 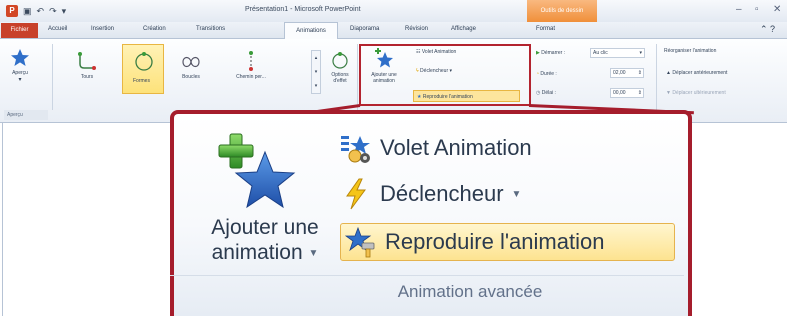 I want to click on add-animation-label: Ajouter une animation ▼, so click(x=265, y=240).